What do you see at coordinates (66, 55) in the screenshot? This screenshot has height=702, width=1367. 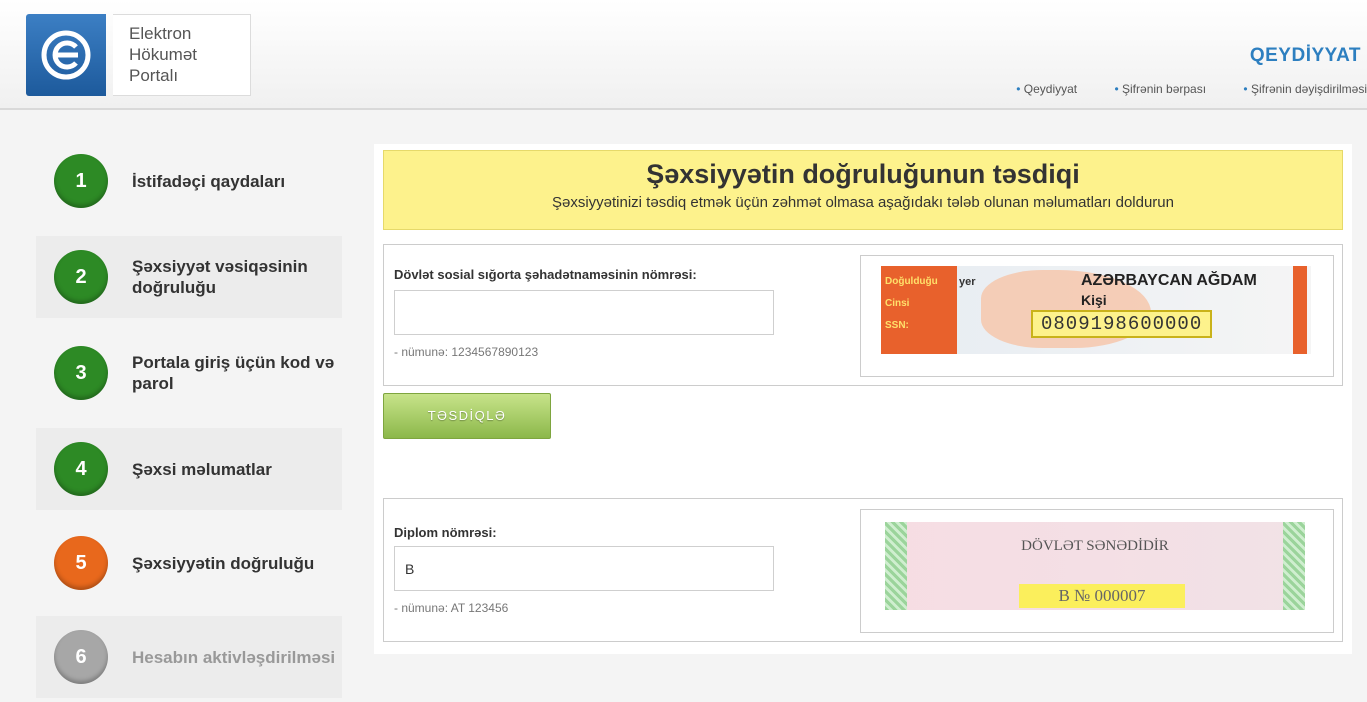 I see `portal-logo-icon` at bounding box center [66, 55].